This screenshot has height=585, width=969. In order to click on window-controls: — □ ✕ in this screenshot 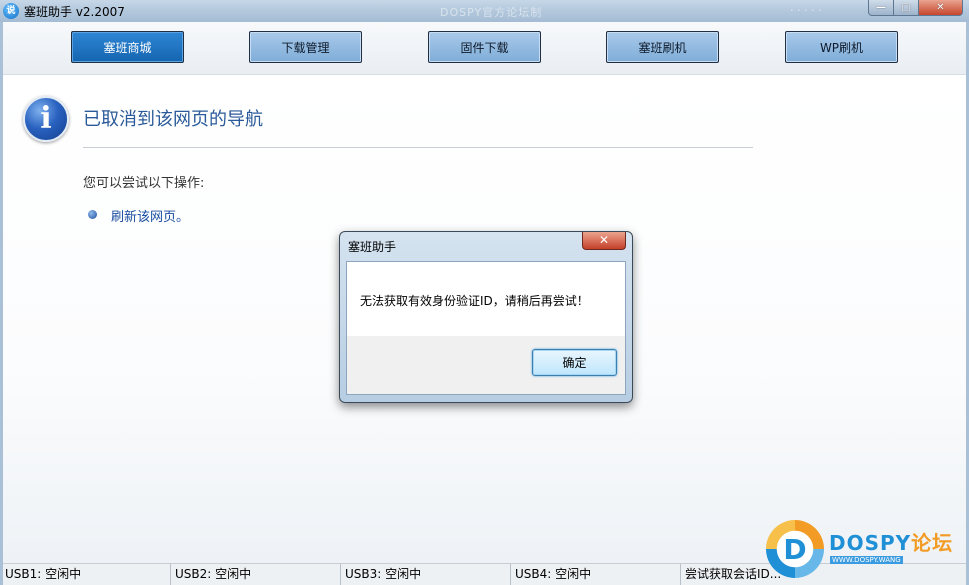, I will do `click(915, 8)`.